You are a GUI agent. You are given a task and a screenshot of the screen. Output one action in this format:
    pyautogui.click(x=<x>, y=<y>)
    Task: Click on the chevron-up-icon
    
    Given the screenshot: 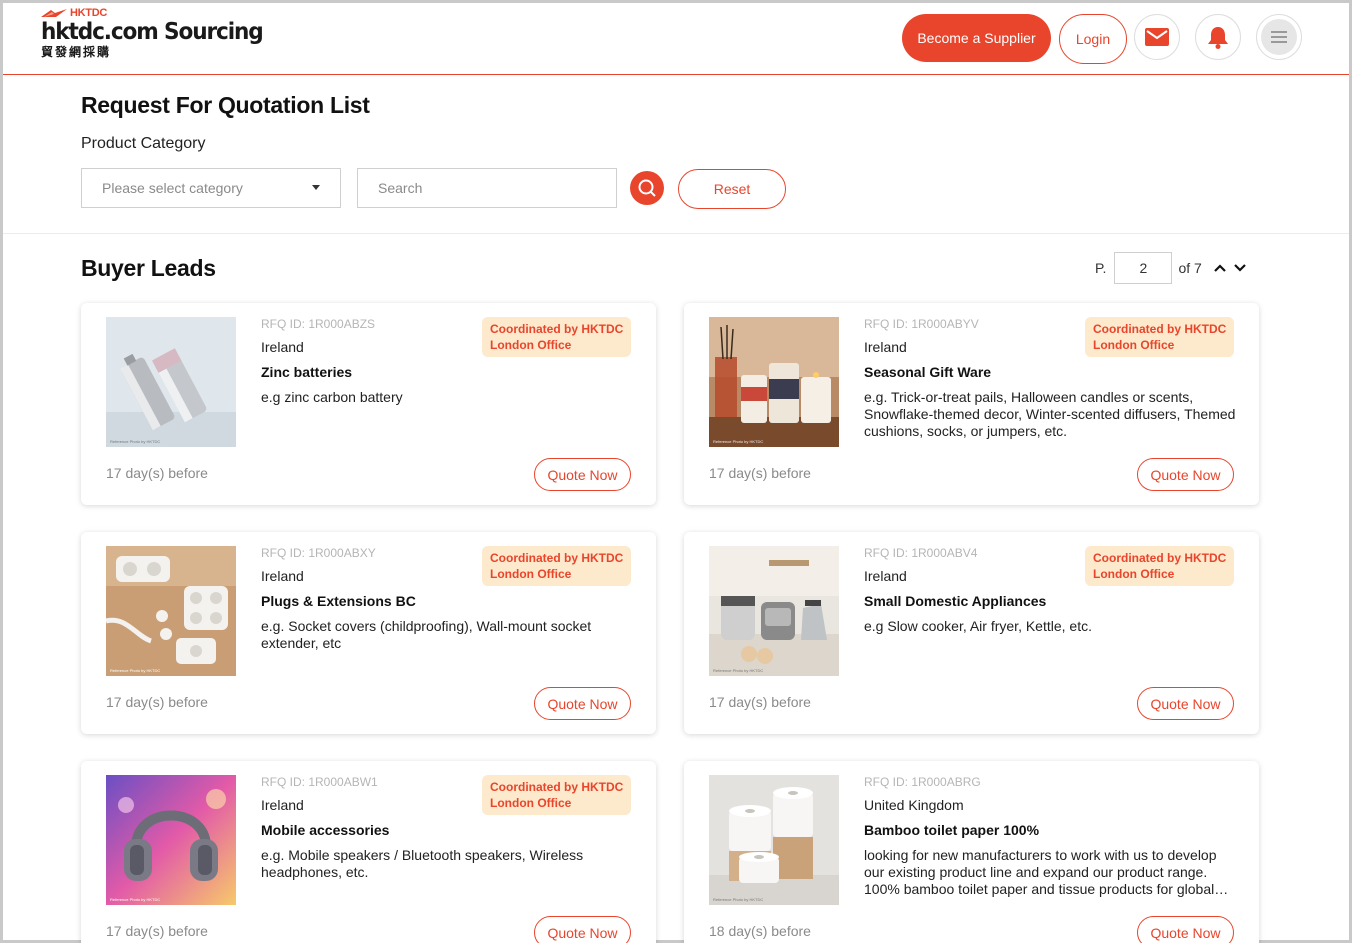 What is the action you would take?
    pyautogui.click(x=1220, y=268)
    